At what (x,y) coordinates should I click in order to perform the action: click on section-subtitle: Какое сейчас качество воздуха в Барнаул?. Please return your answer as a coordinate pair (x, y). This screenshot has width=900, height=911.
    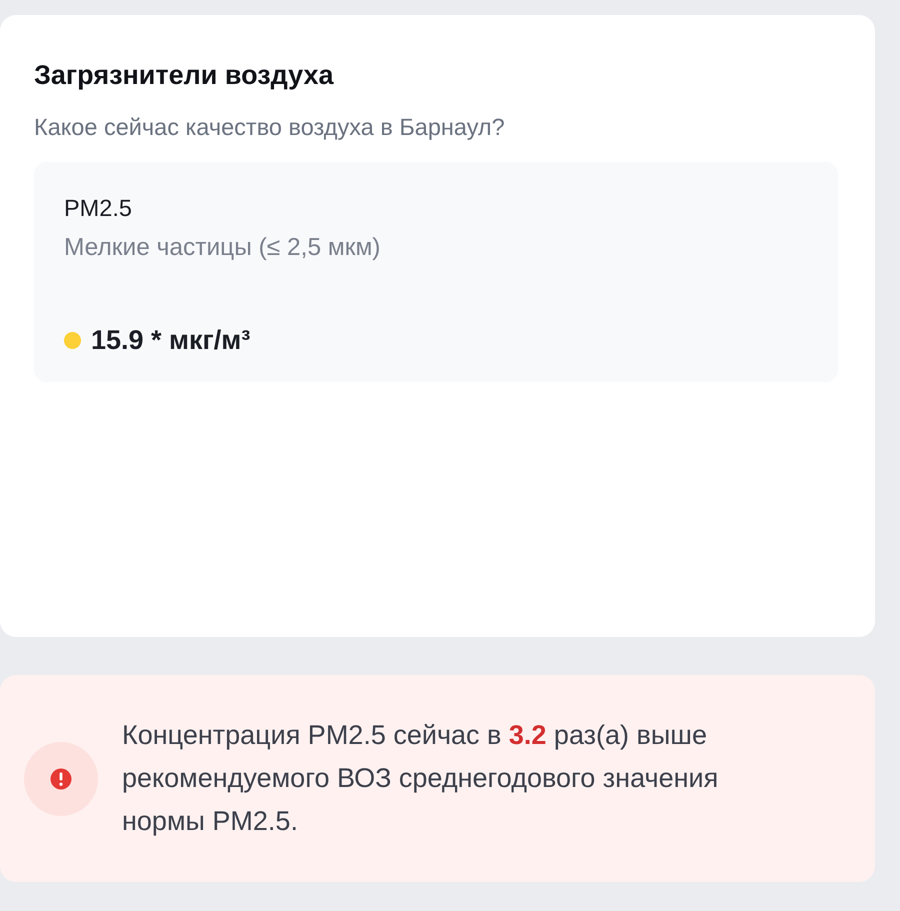
    Looking at the image, I should click on (270, 127).